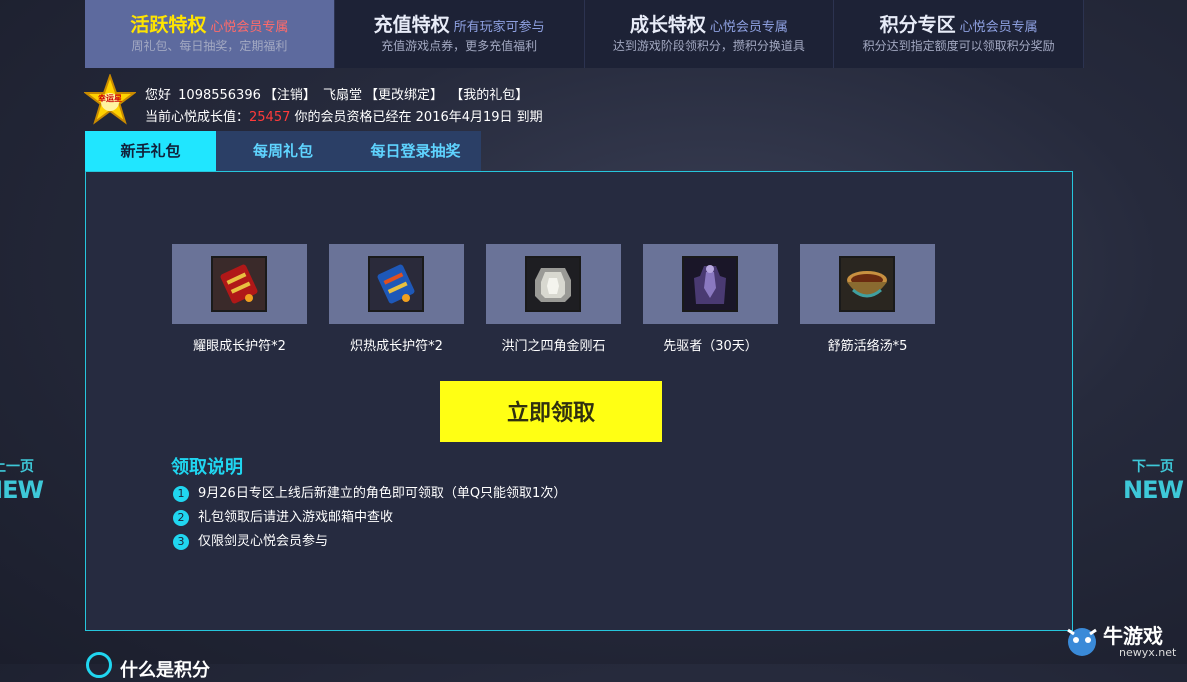 This screenshot has height=682, width=1187. What do you see at coordinates (404, 95) in the screenshot?
I see `change-bind-link: 【更改绑定】` at bounding box center [404, 95].